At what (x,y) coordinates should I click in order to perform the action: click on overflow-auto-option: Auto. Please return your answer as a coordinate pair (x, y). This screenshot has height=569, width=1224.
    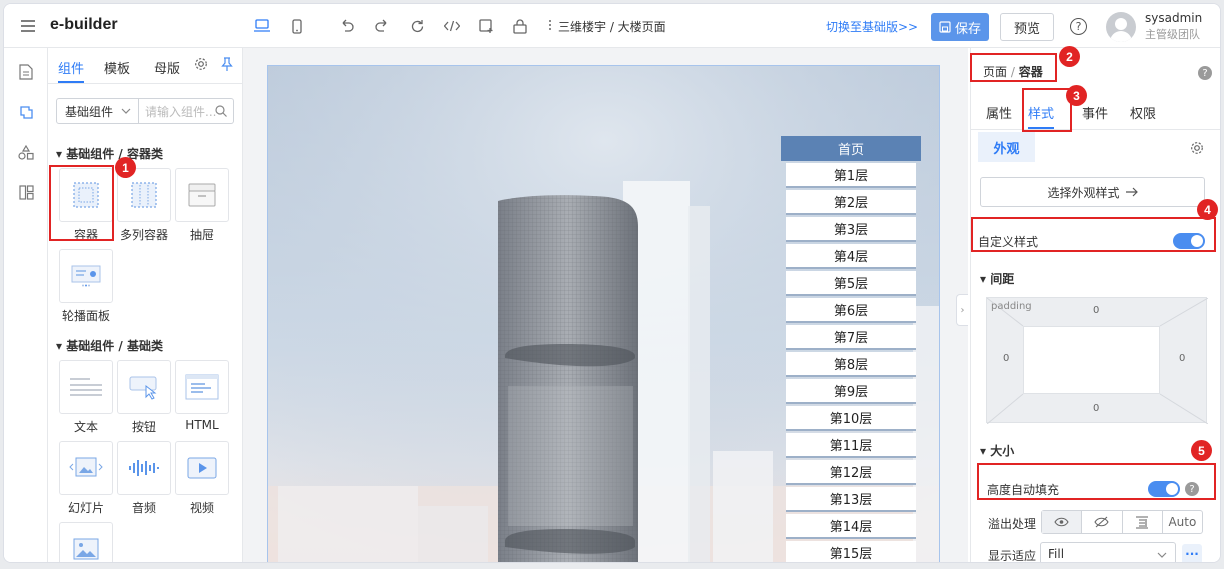
    Looking at the image, I should click on (1182, 522).